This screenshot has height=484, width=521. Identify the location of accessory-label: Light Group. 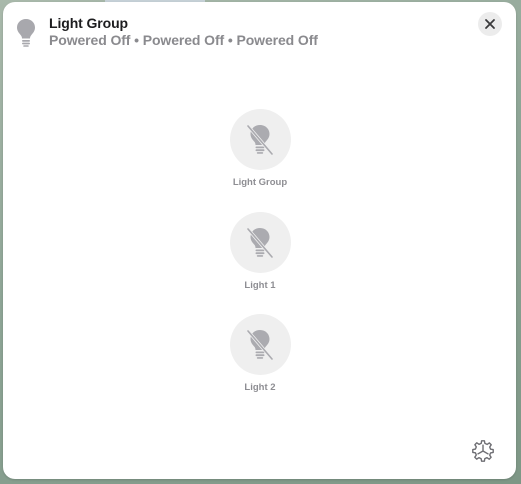
(260, 182).